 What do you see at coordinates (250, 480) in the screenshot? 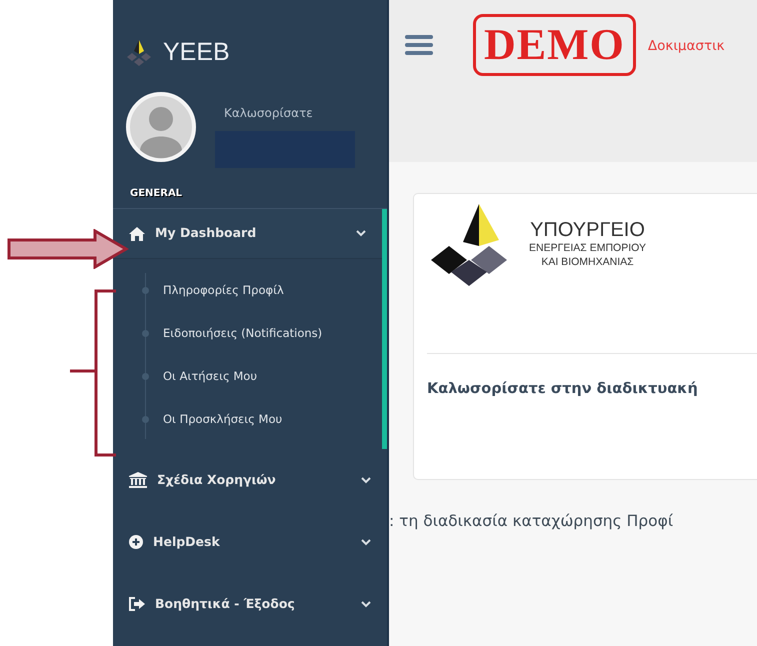
I see `menu-item: Σχέδια Χορηγιών` at bounding box center [250, 480].